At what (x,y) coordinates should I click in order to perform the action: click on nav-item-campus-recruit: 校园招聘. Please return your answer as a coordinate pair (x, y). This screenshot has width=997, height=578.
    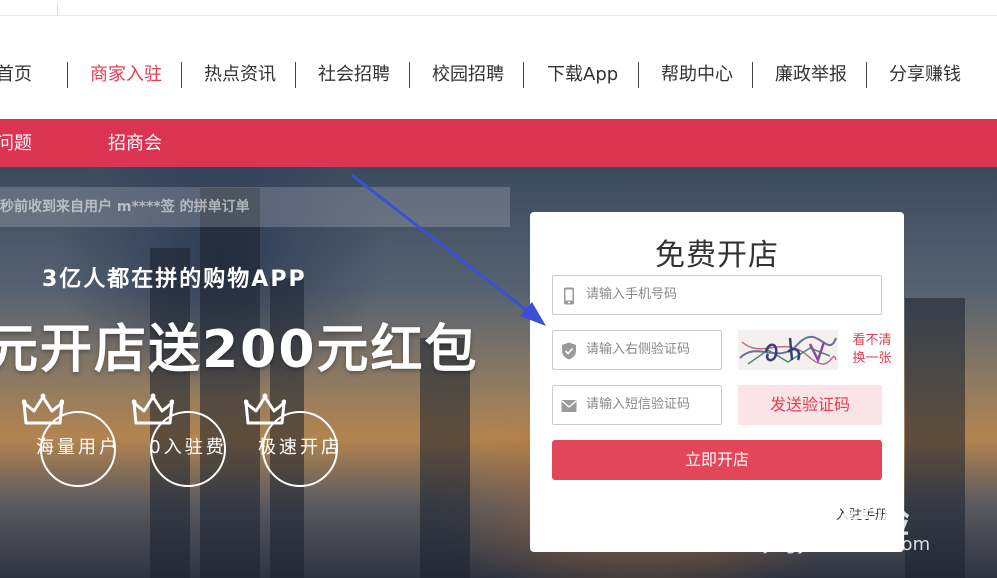
    Looking at the image, I should click on (468, 75).